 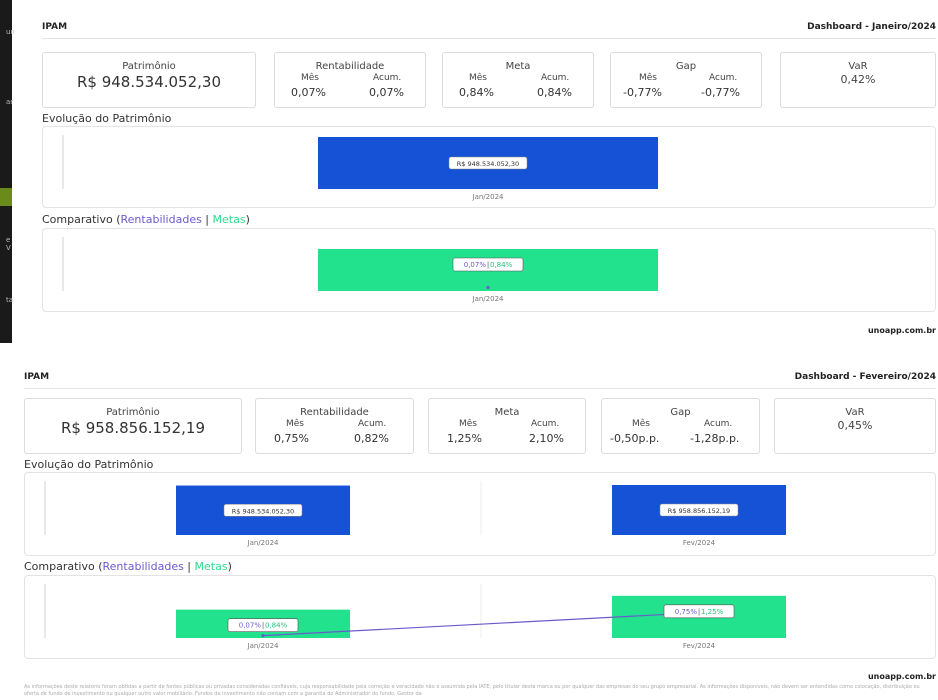 What do you see at coordinates (476, 92) in the screenshot?
I see `kpi-mes-value: 0,84%` at bounding box center [476, 92].